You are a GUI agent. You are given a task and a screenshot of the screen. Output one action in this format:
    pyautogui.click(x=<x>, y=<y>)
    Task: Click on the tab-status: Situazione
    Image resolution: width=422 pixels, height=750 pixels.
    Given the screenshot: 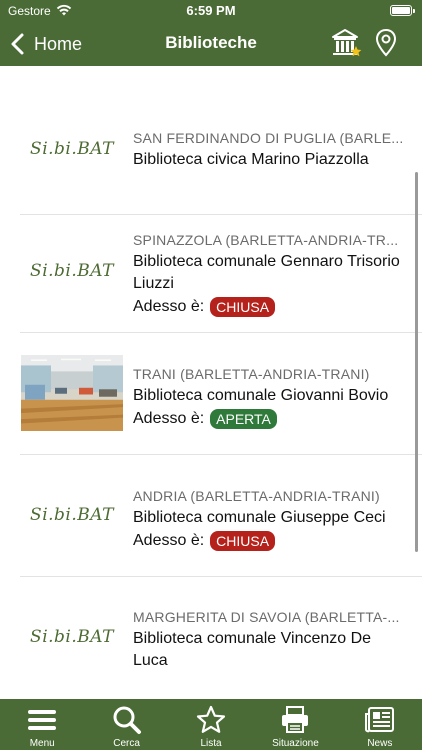 What is the action you would take?
    pyautogui.click(x=295, y=724)
    